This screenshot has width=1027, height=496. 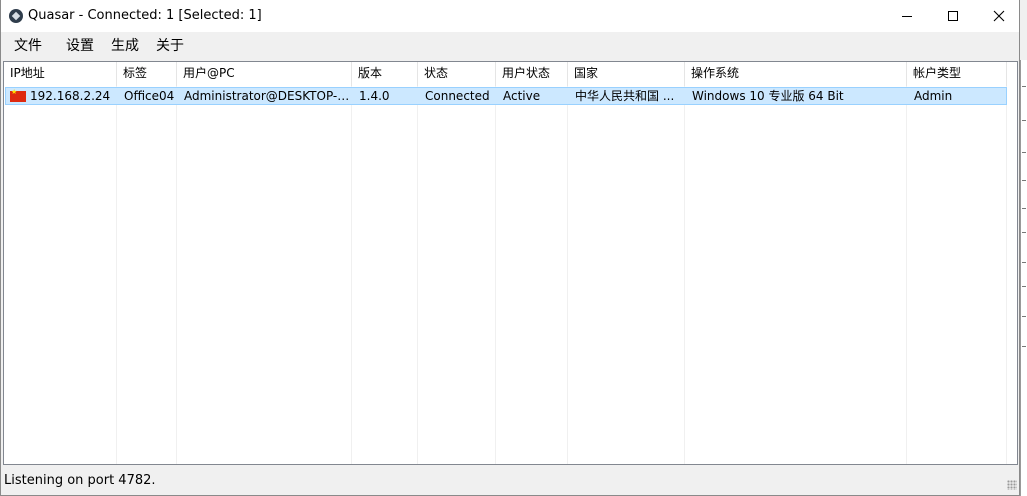 I want to click on cell-os: Windows 10 专业版 64 Bit, so click(x=768, y=96).